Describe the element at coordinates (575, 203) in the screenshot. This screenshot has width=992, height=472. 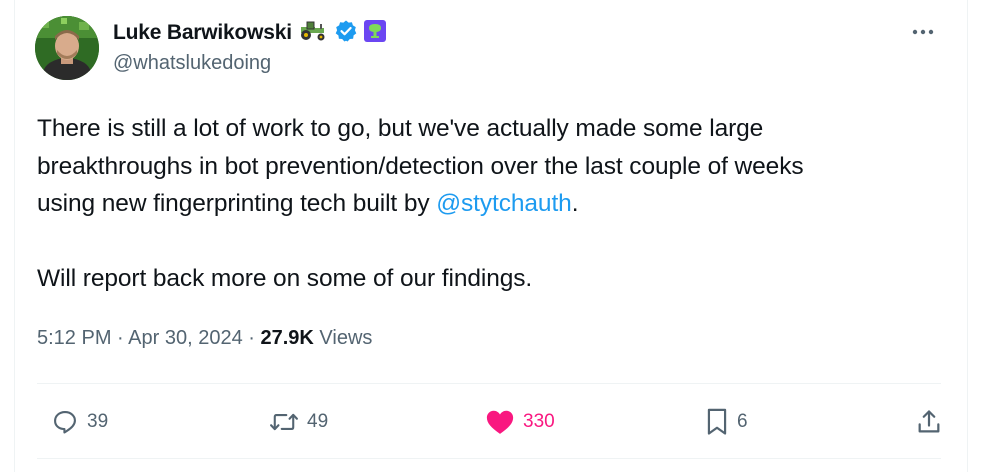
I see `tweet-text-segment: .` at that location.